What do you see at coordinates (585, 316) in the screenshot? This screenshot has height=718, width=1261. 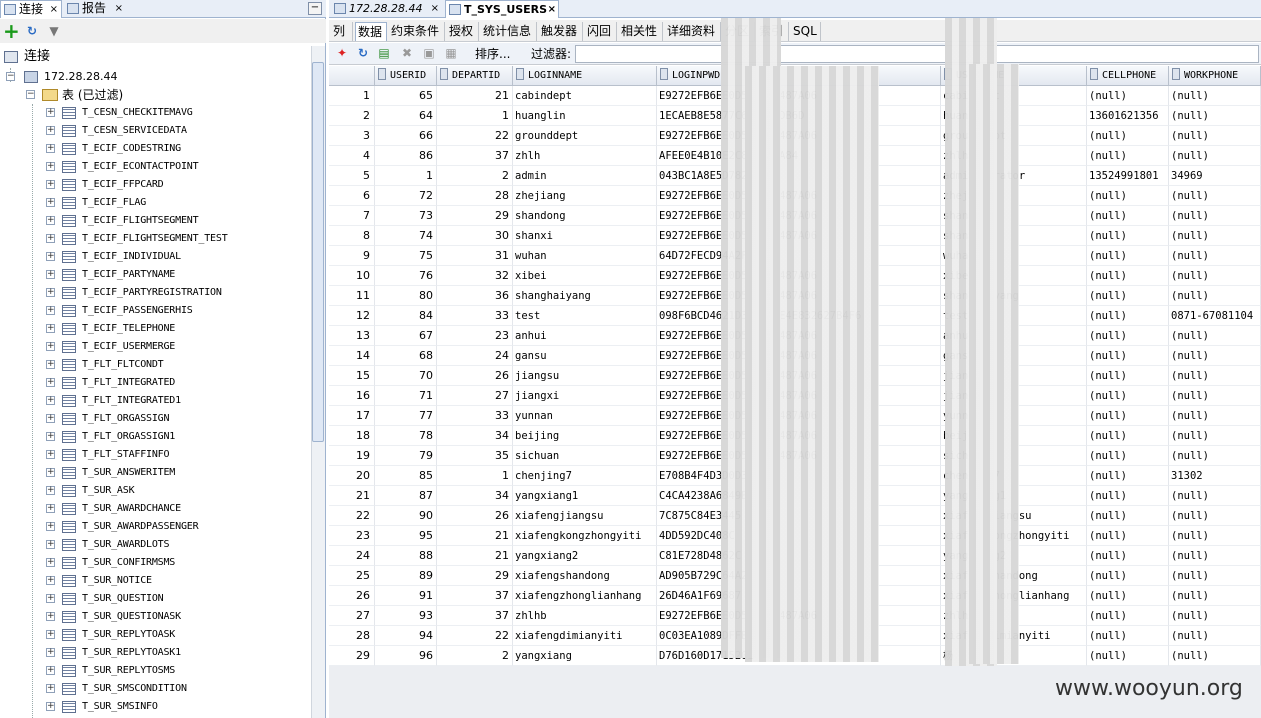 I see `grid-cell: test` at bounding box center [585, 316].